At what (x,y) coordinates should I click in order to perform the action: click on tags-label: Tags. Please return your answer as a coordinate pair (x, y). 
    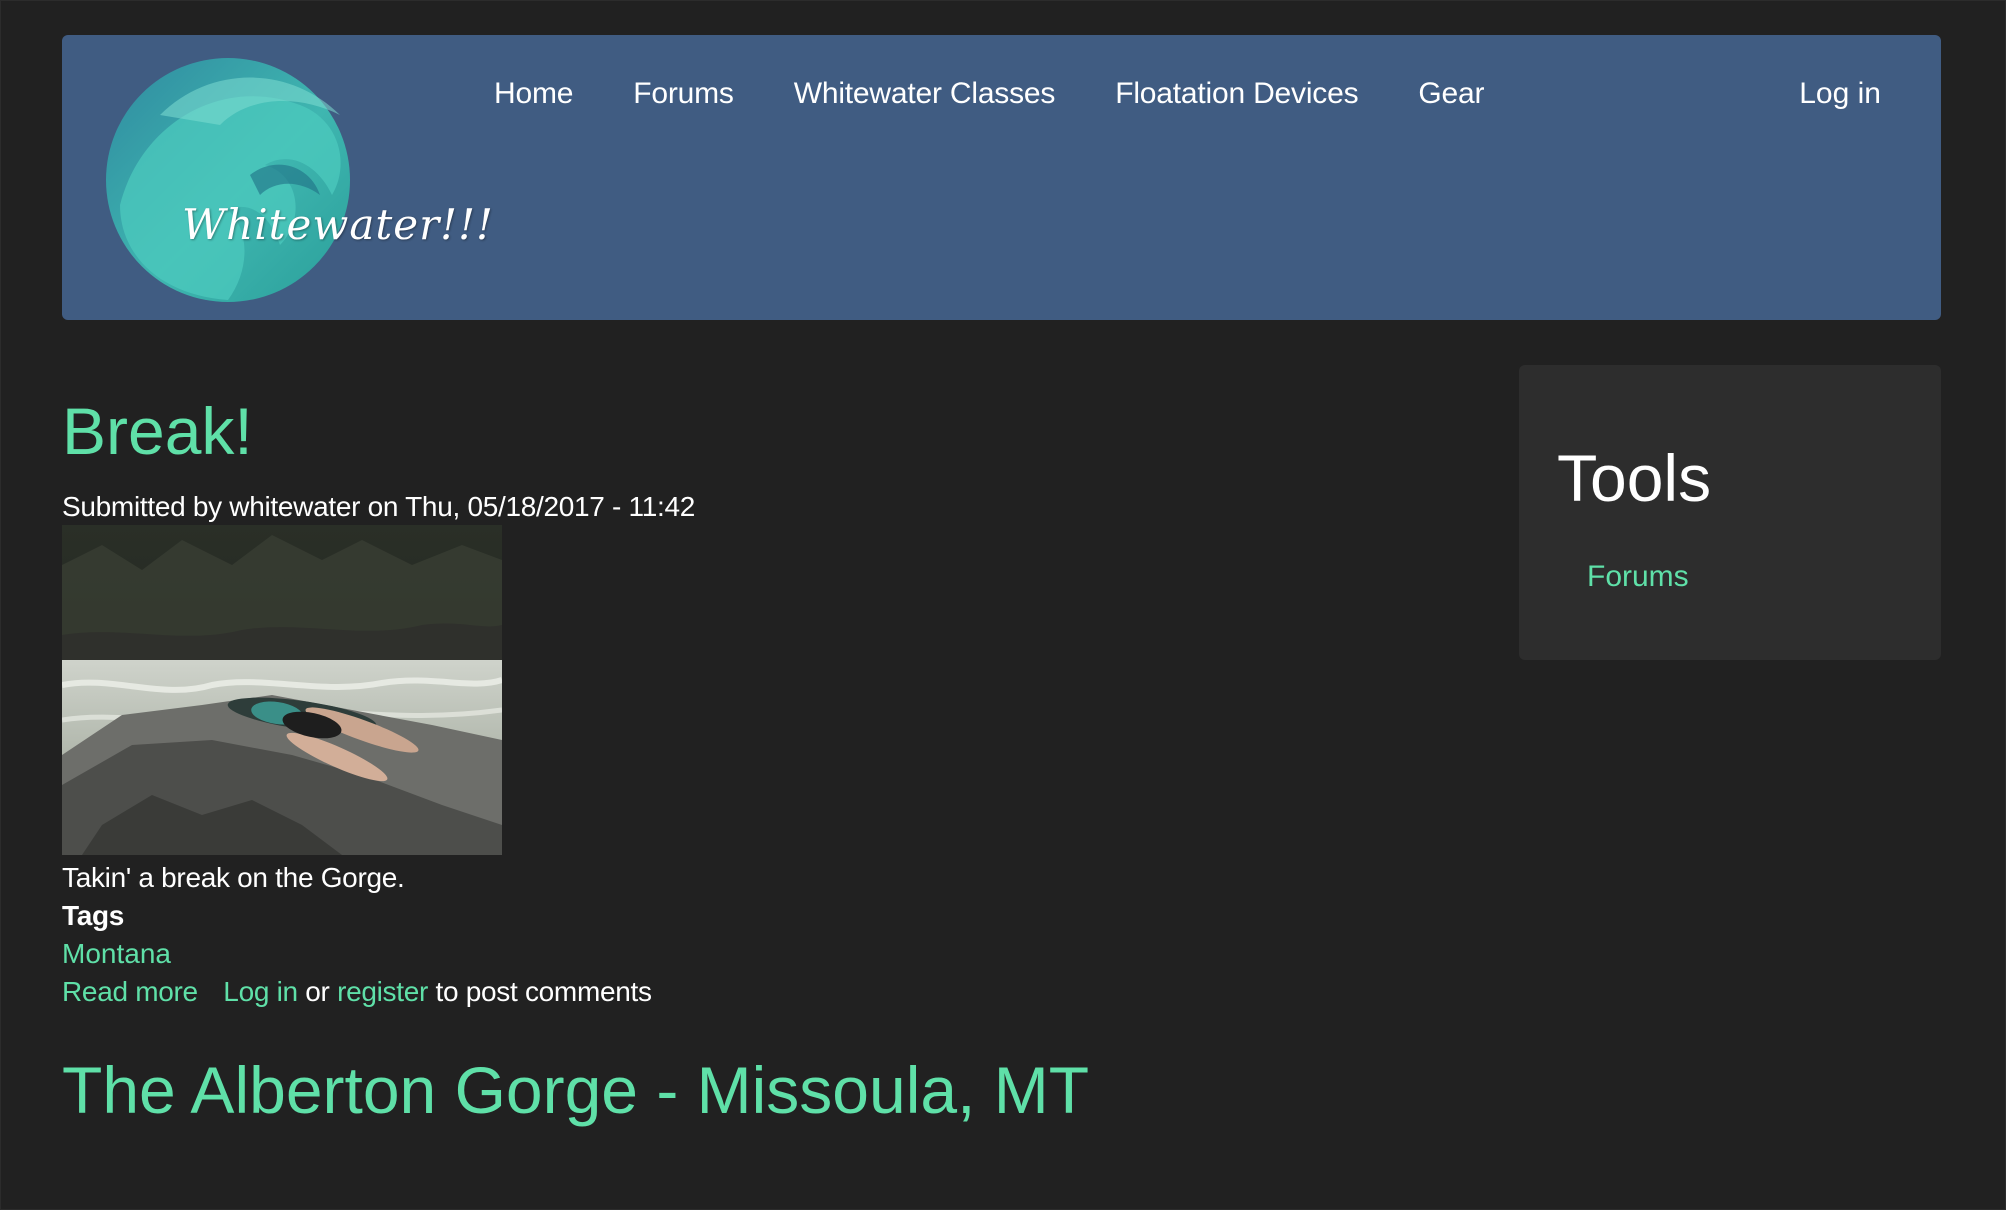
    Looking at the image, I should click on (93, 915).